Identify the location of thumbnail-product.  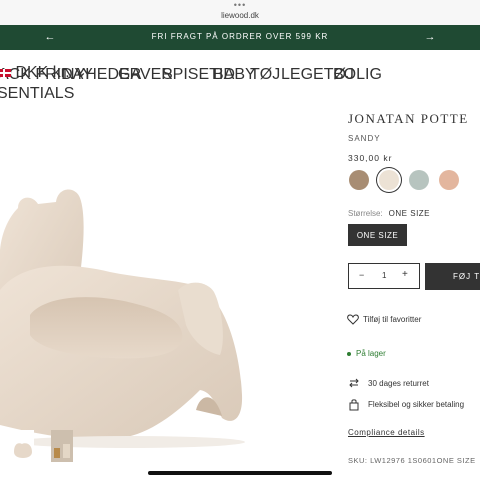
(23, 446).